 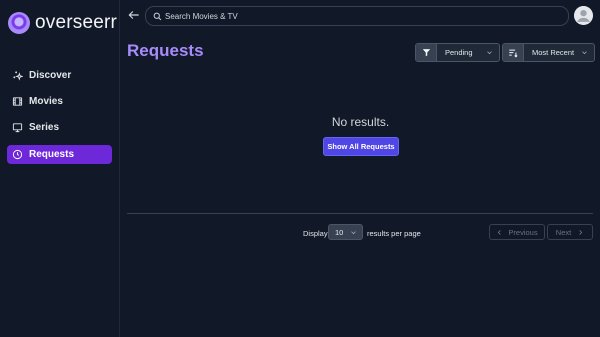 I want to click on sidebar-item-label: Requests, so click(x=52, y=154).